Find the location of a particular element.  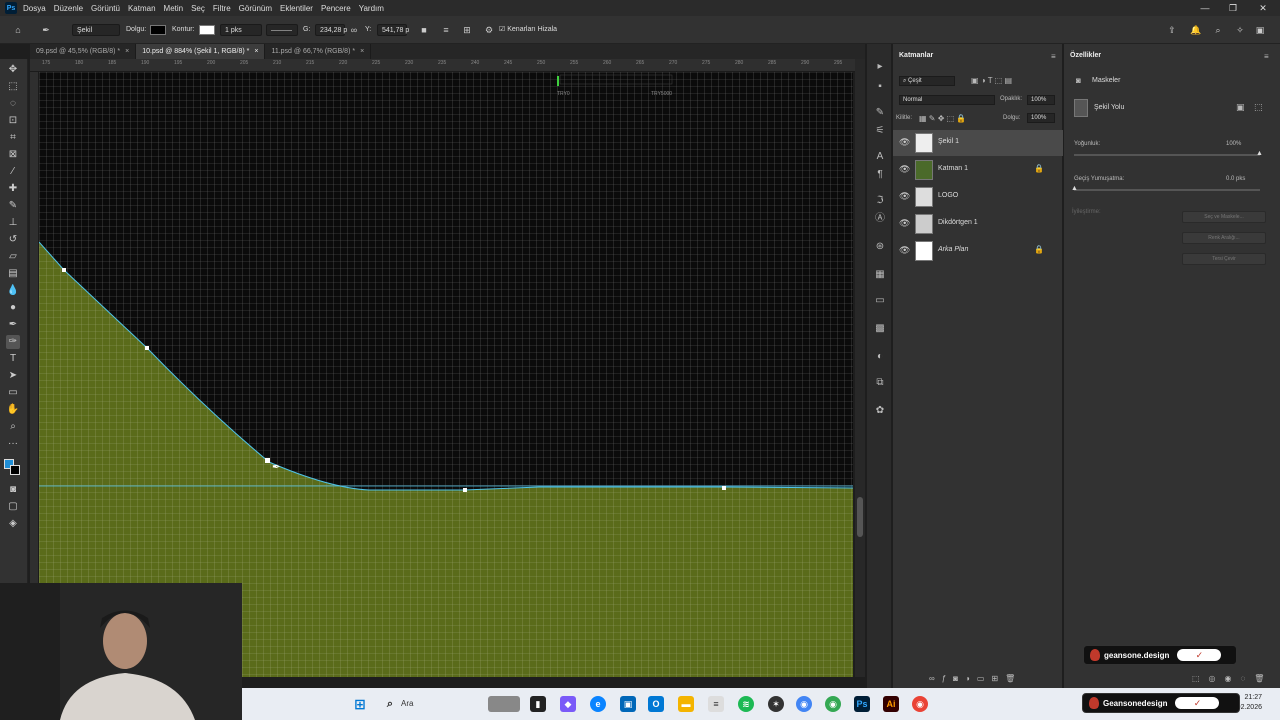

stroke-width-field: 1 pks is located at coordinates (241, 30).